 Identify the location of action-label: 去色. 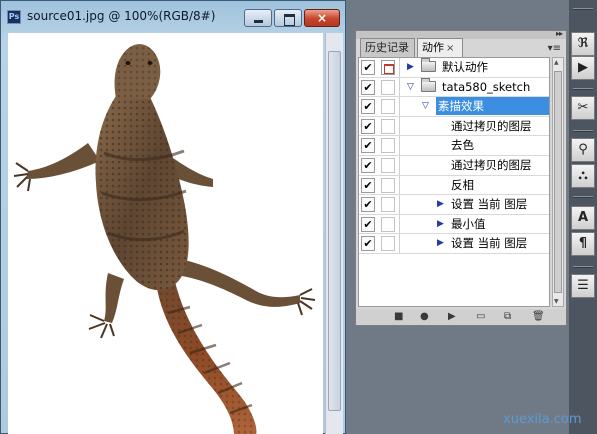
(462, 145).